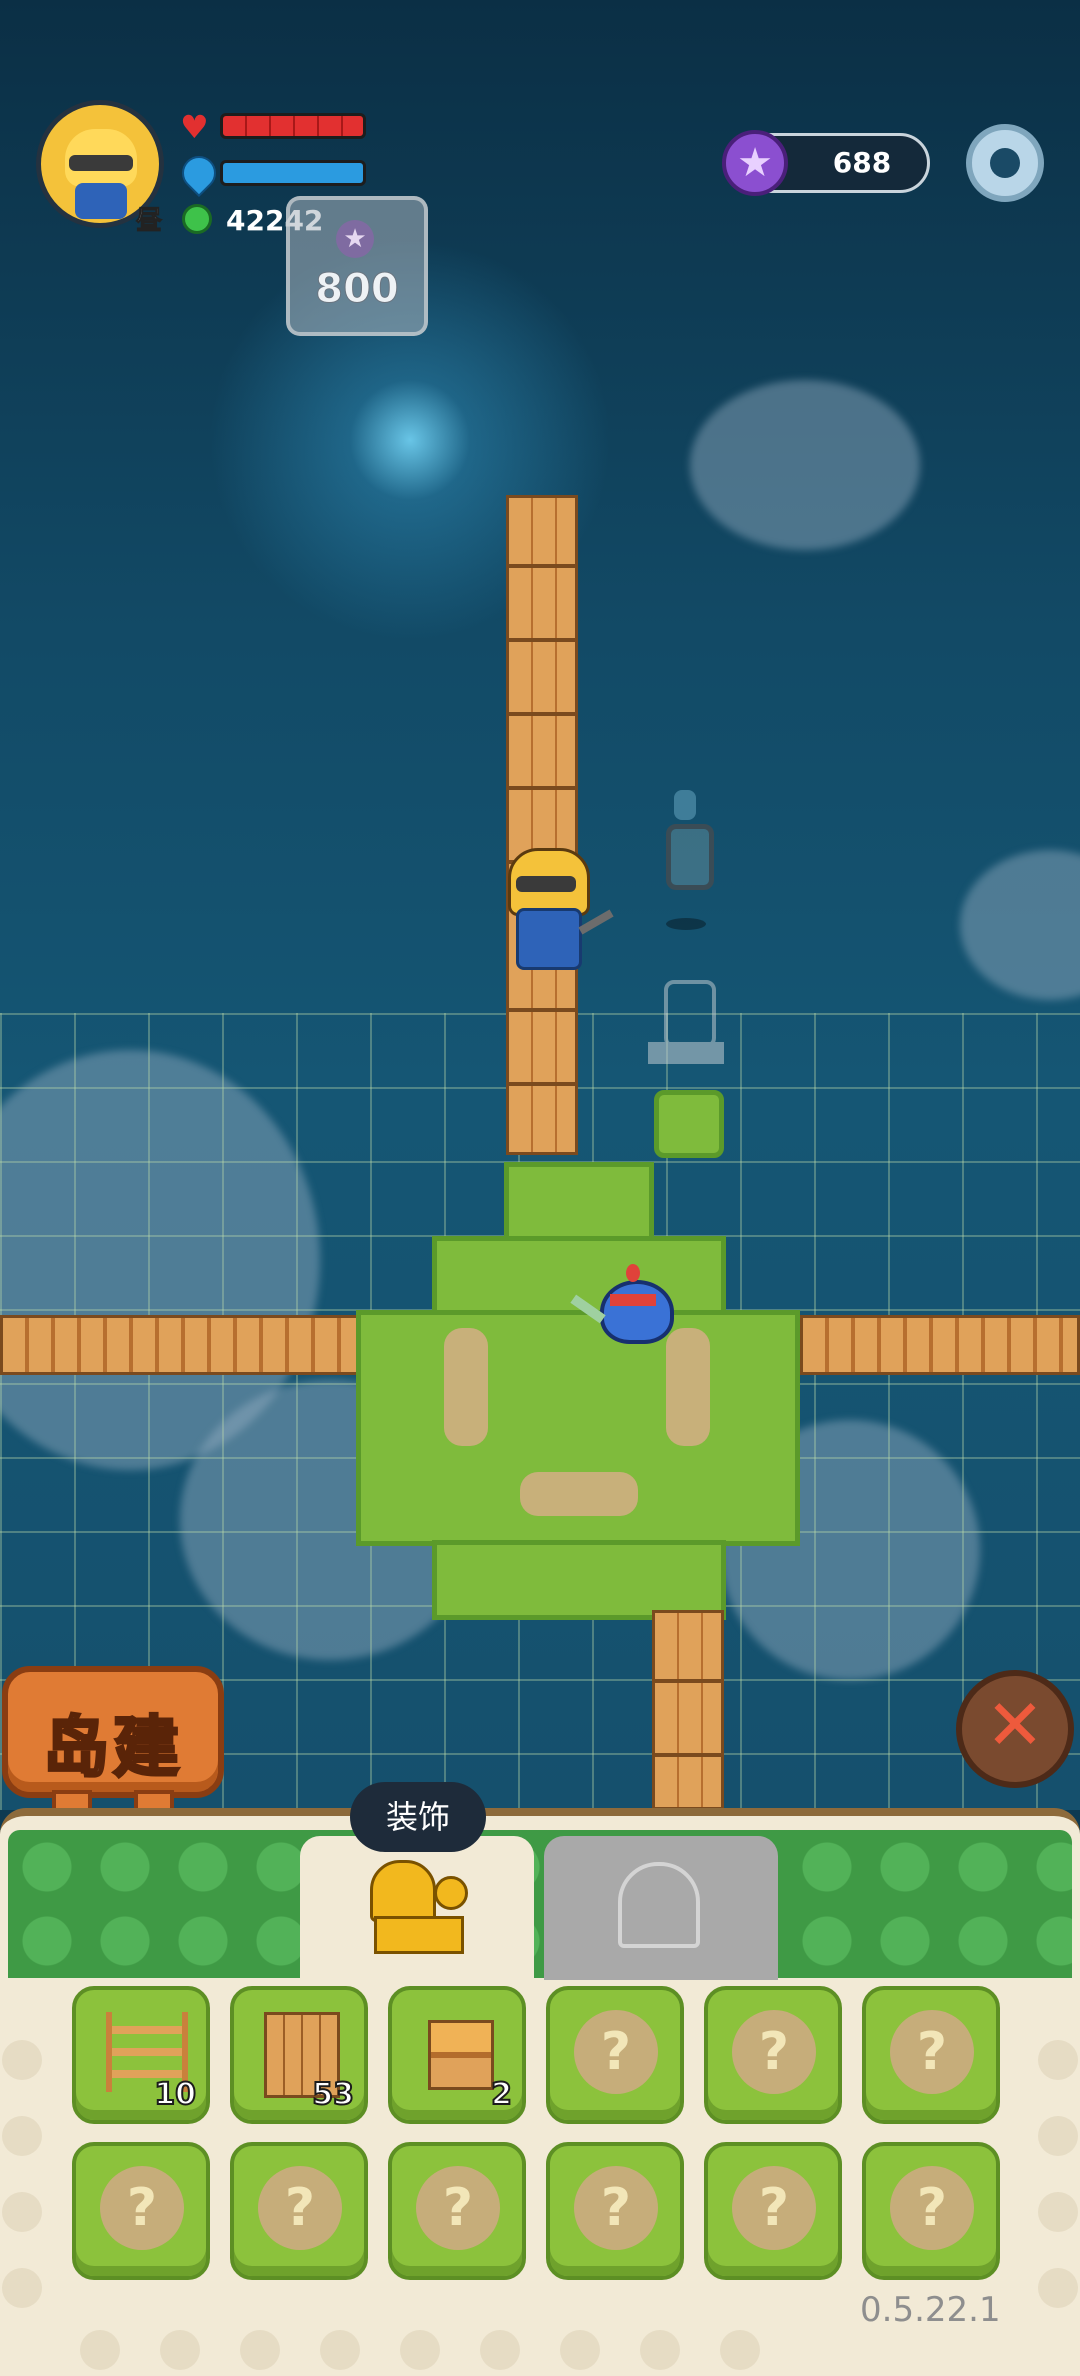 The width and height of the screenshot is (1080, 2376). What do you see at coordinates (625, 1304) in the screenshot?
I see `slime-enemy` at bounding box center [625, 1304].